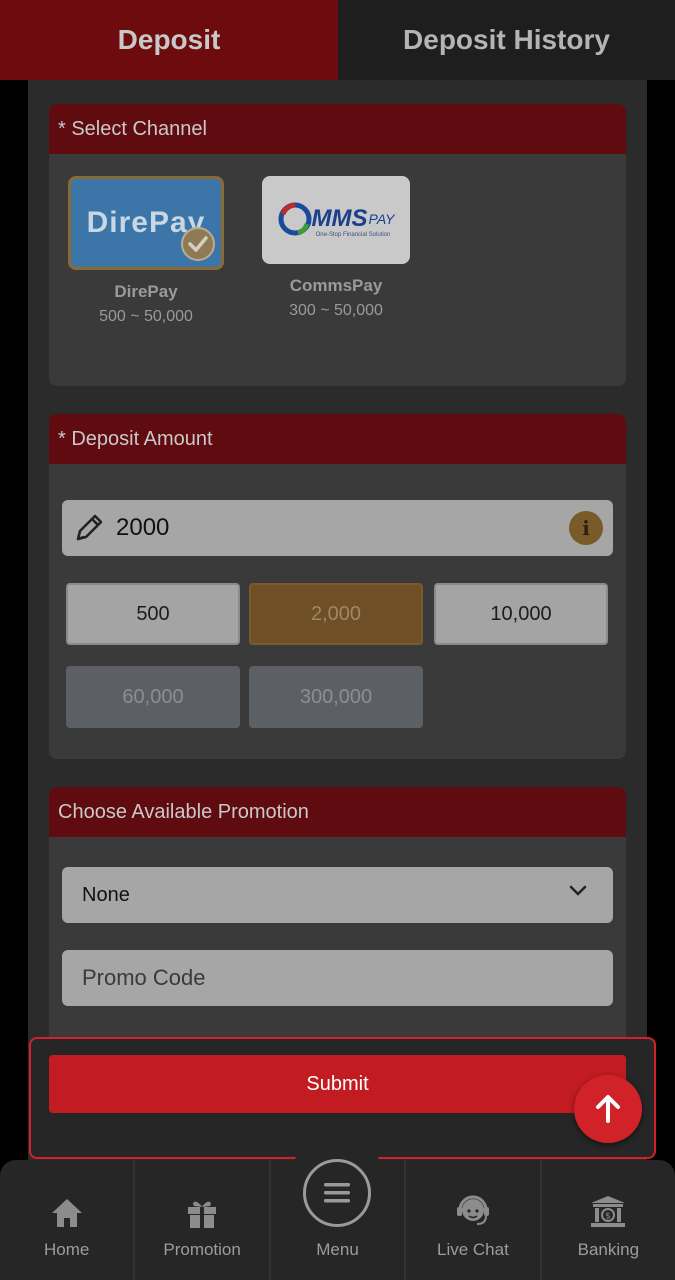 This screenshot has width=675, height=1280. What do you see at coordinates (337, 812) in the screenshot?
I see `promotion-title: Choose Available Promotion` at bounding box center [337, 812].